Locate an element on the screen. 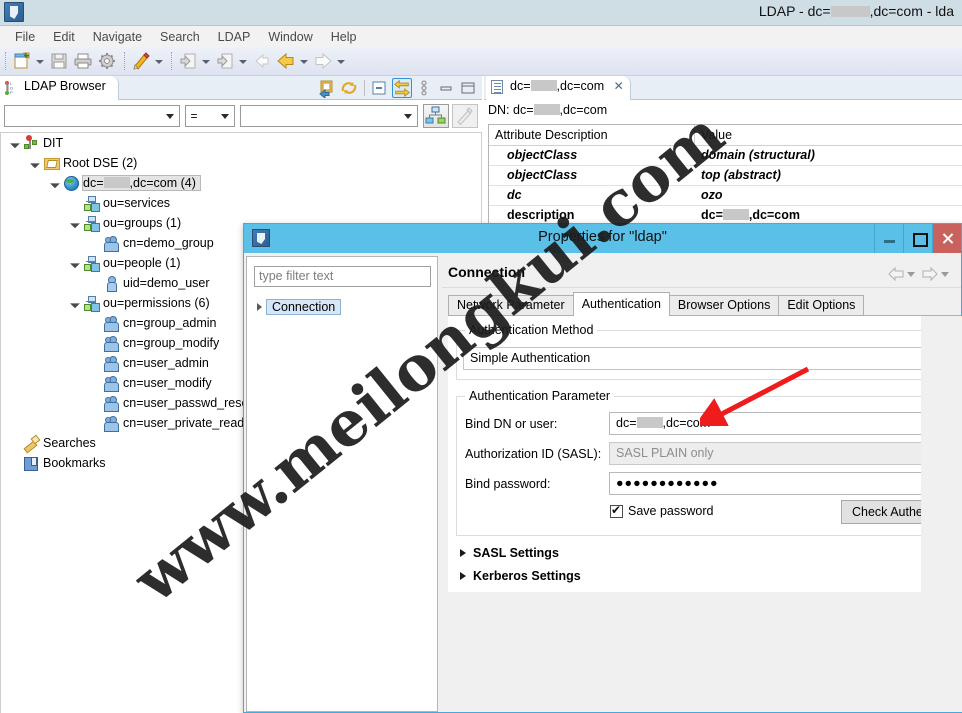 The height and width of the screenshot is (713, 962). menu-window: Window is located at coordinates (290, 37).